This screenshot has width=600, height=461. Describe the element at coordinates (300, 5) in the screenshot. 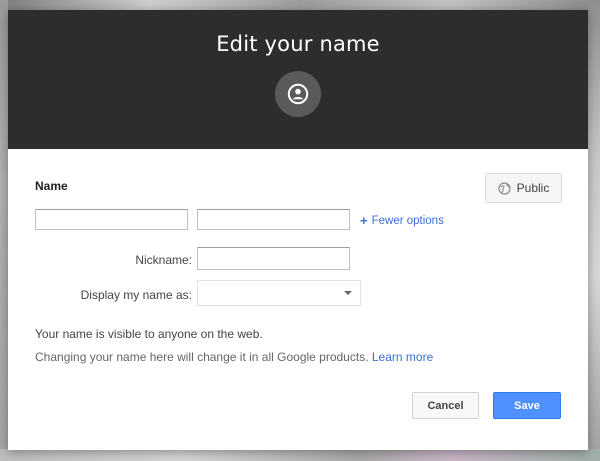

I see `background-page-top` at that location.